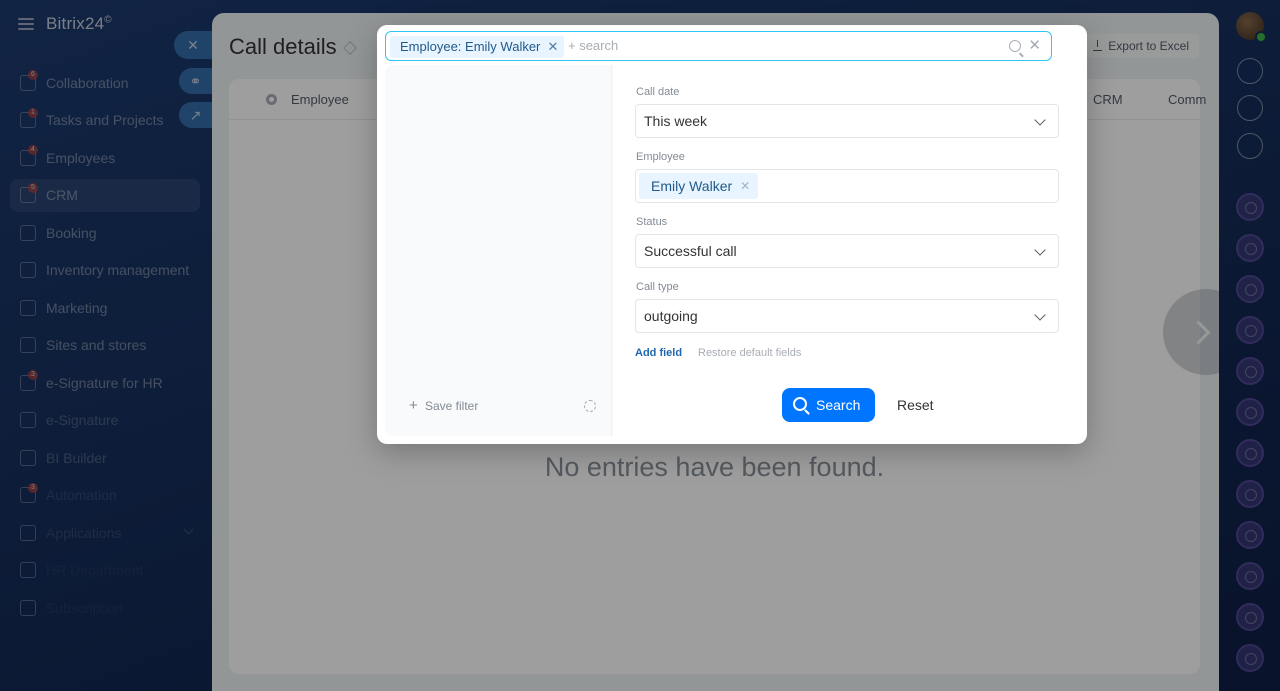 The width and height of the screenshot is (1280, 691). What do you see at coordinates (1034, 45) in the screenshot?
I see `clear-icon: ✕` at bounding box center [1034, 45].